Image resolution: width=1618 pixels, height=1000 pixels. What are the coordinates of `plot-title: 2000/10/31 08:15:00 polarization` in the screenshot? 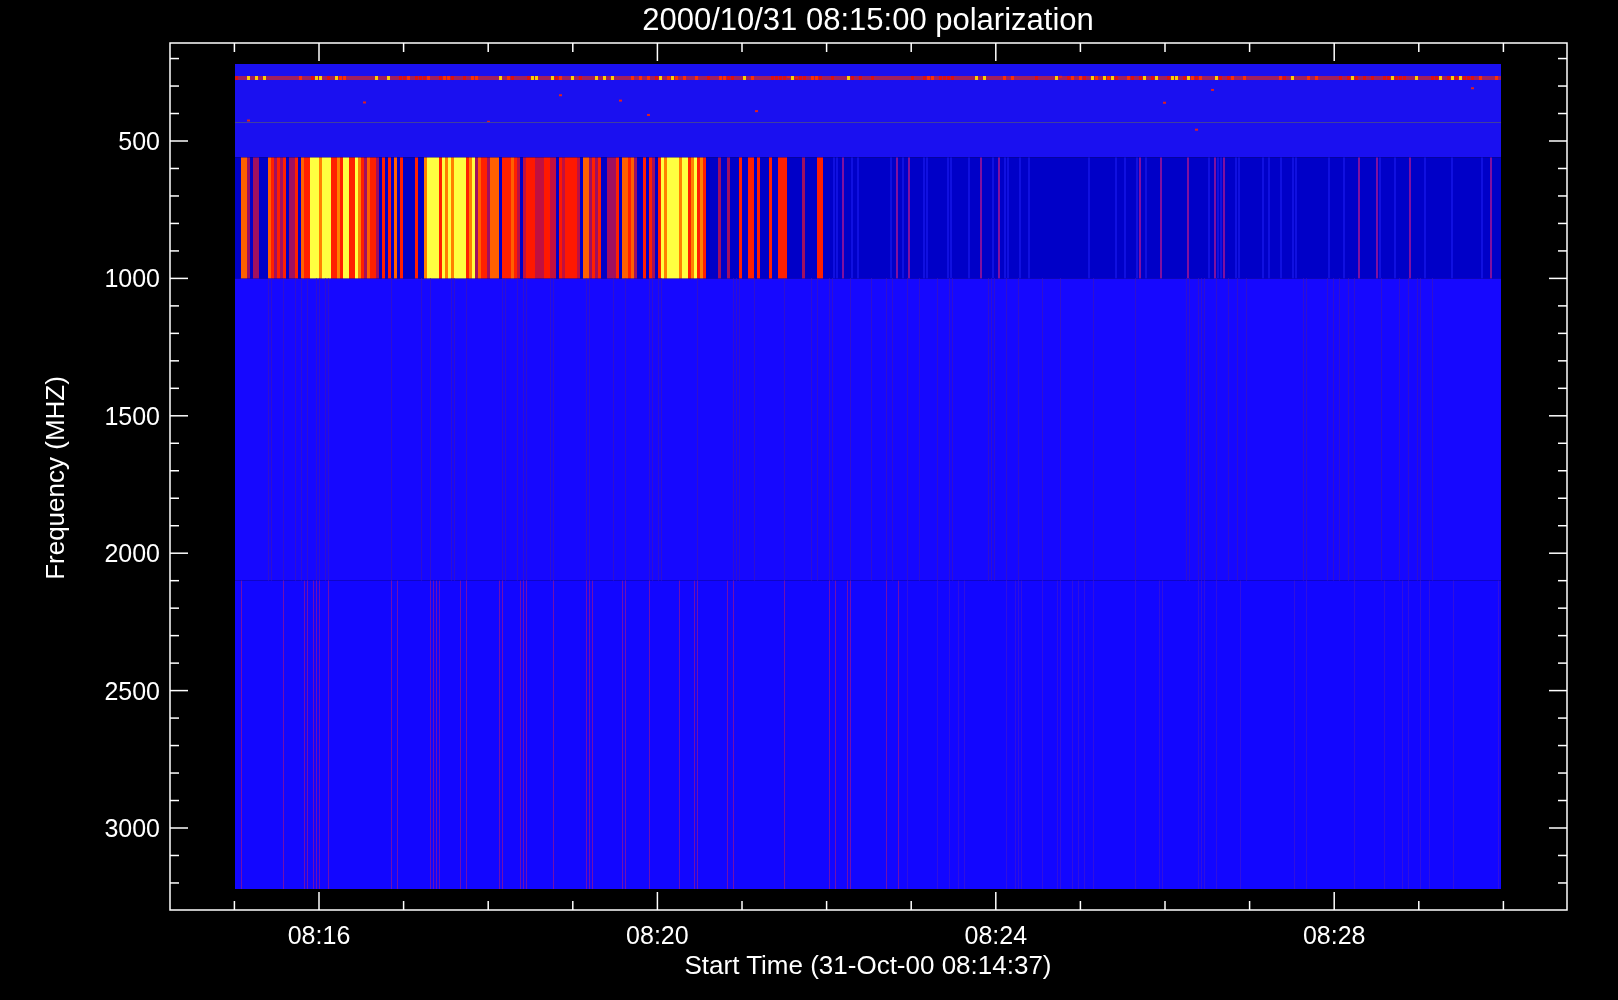 It's located at (868, 19).